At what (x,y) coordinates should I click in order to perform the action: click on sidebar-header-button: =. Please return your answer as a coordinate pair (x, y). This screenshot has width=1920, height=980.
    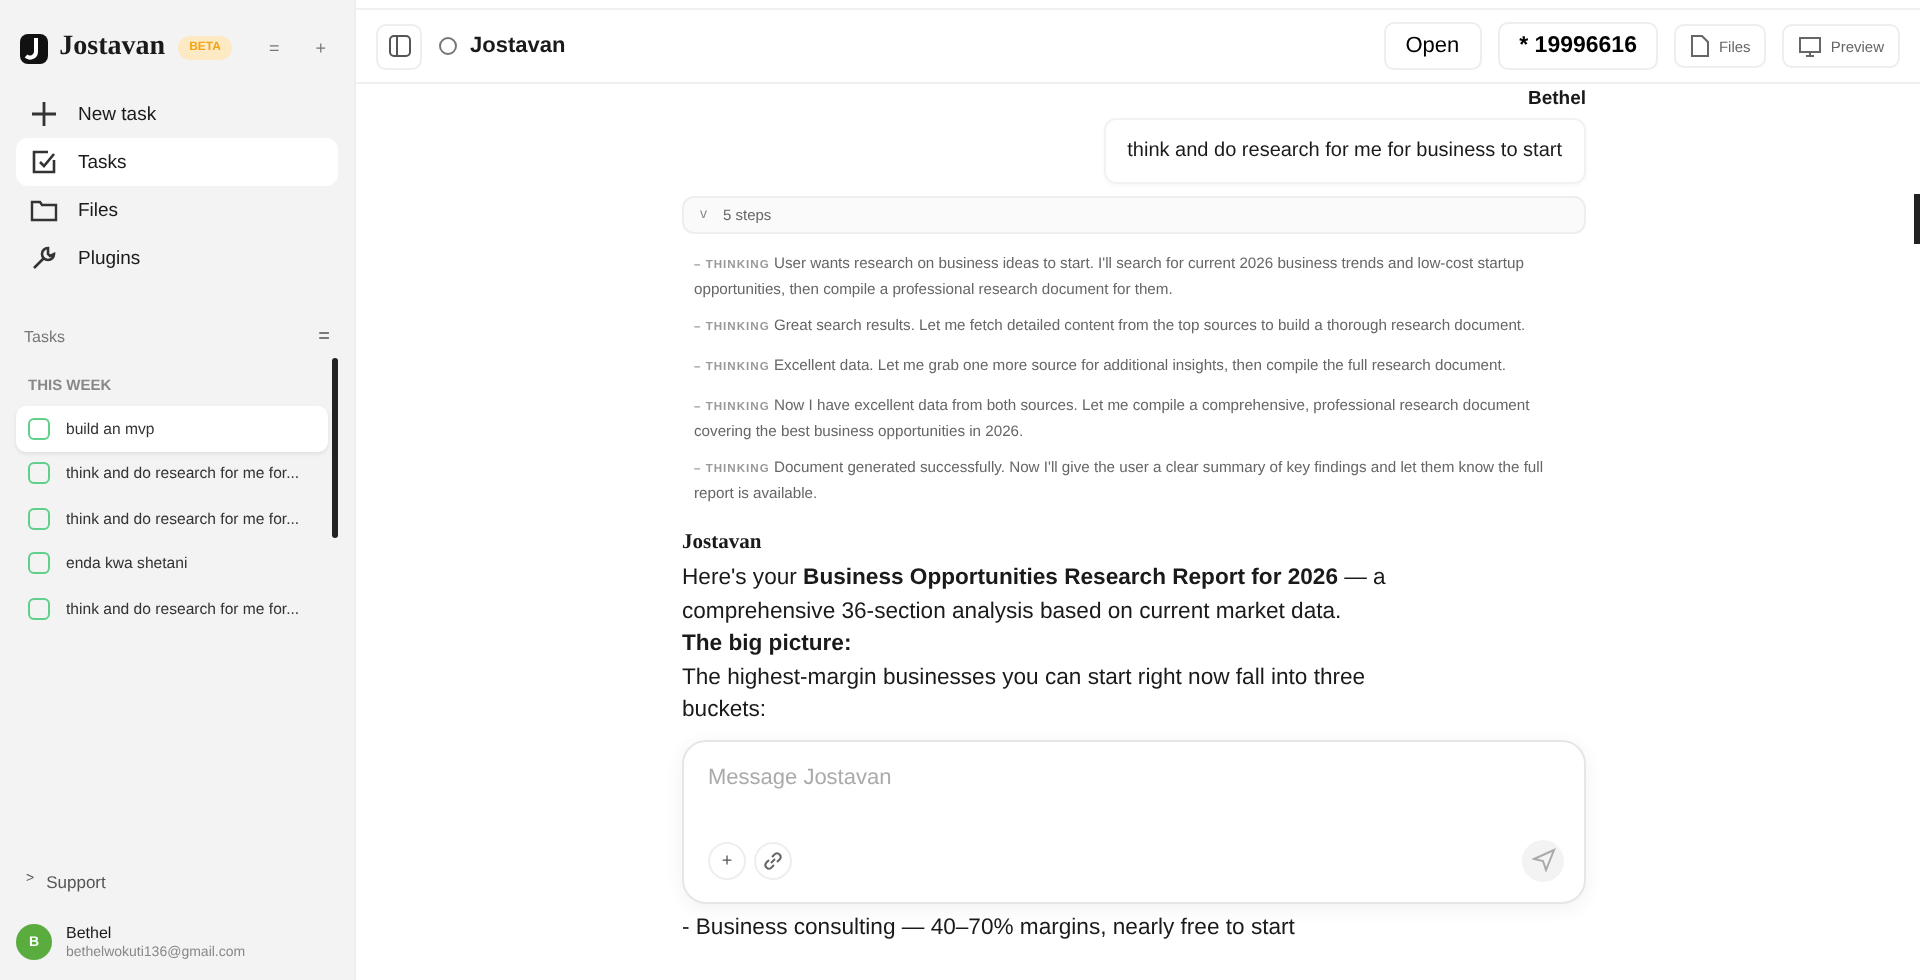
    Looking at the image, I should click on (274, 48).